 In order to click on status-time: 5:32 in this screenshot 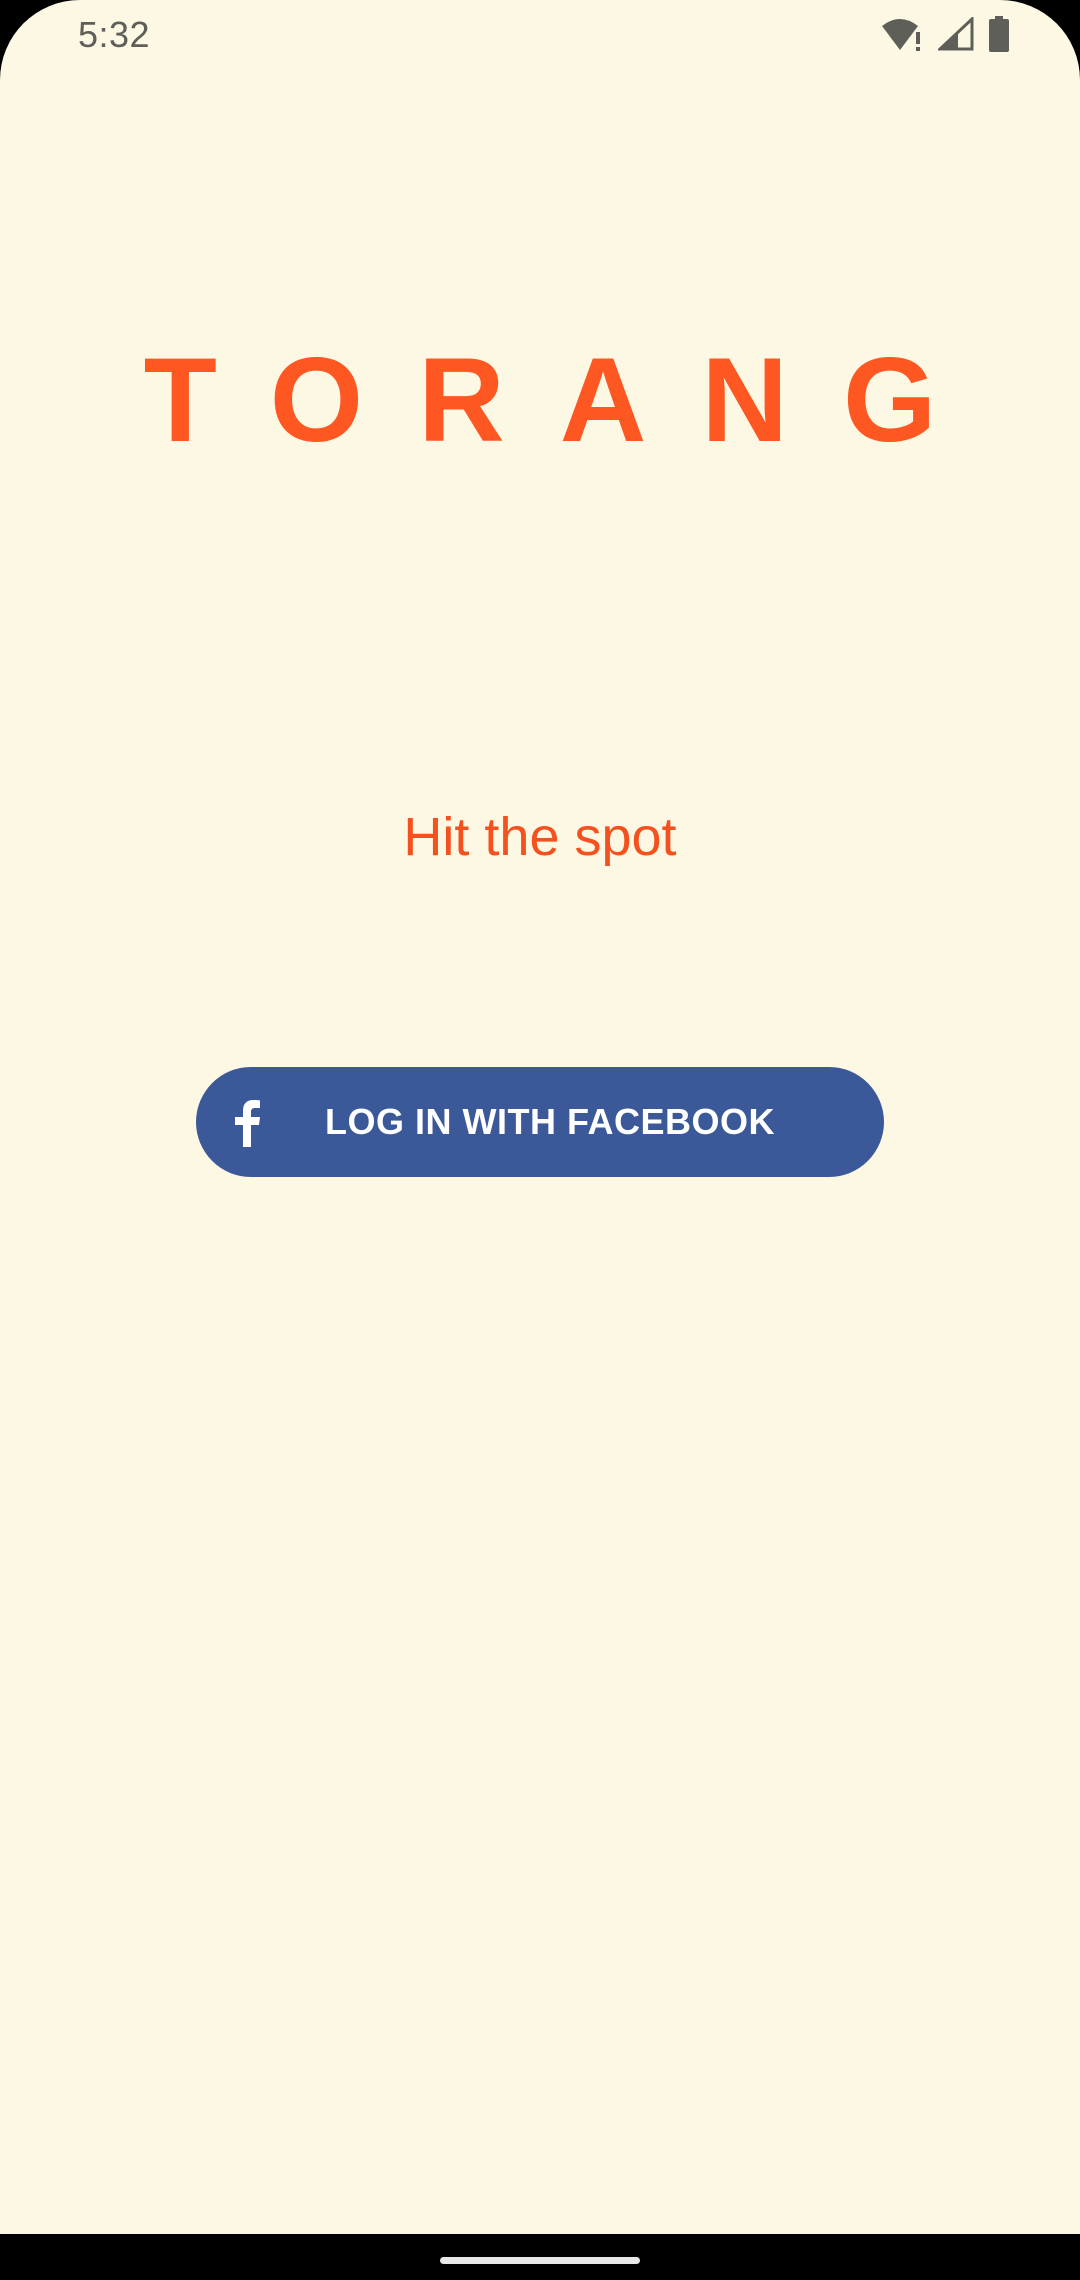, I will do `click(114, 34)`.